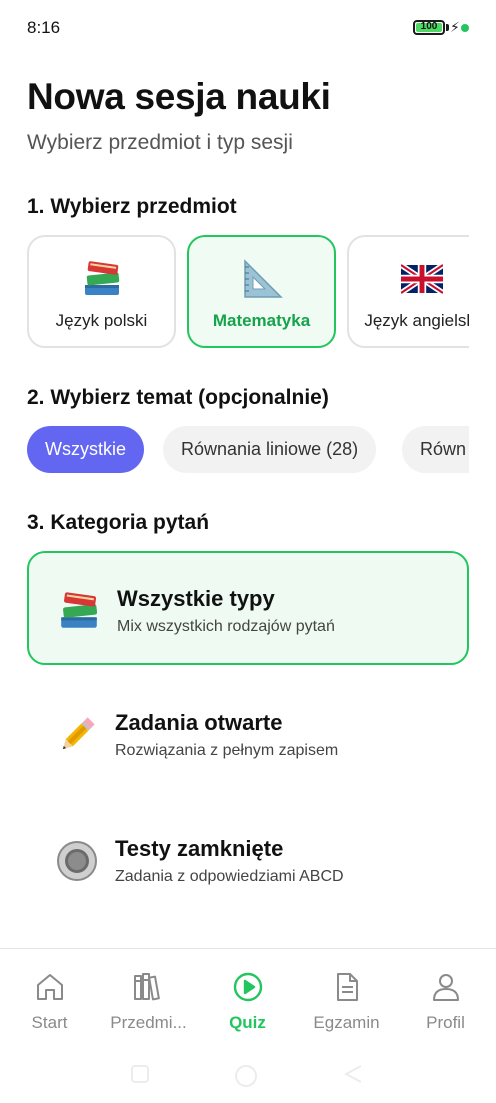 The height and width of the screenshot is (1103, 496). I want to click on radio-button-icon, so click(77, 861).